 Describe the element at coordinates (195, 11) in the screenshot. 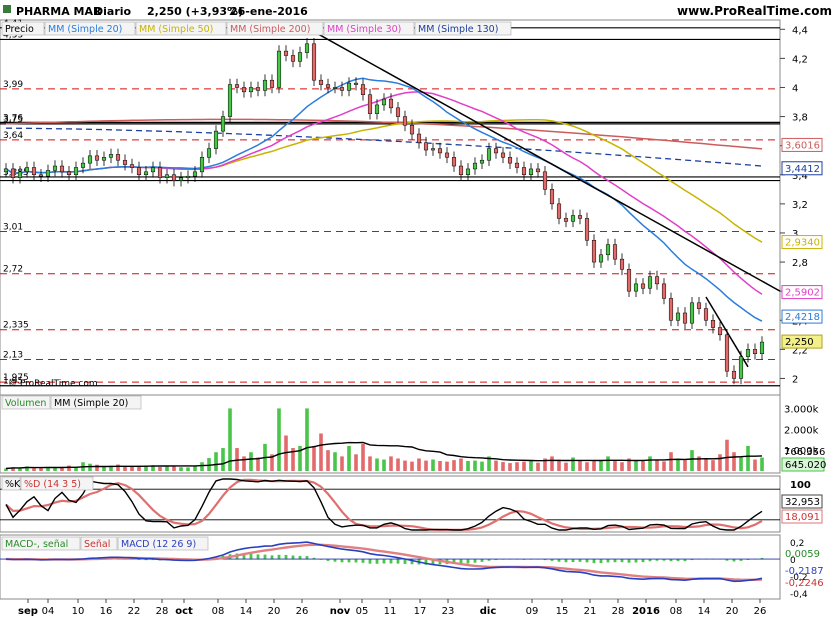

I see `price-change: 2,250 (+3,93%)` at that location.